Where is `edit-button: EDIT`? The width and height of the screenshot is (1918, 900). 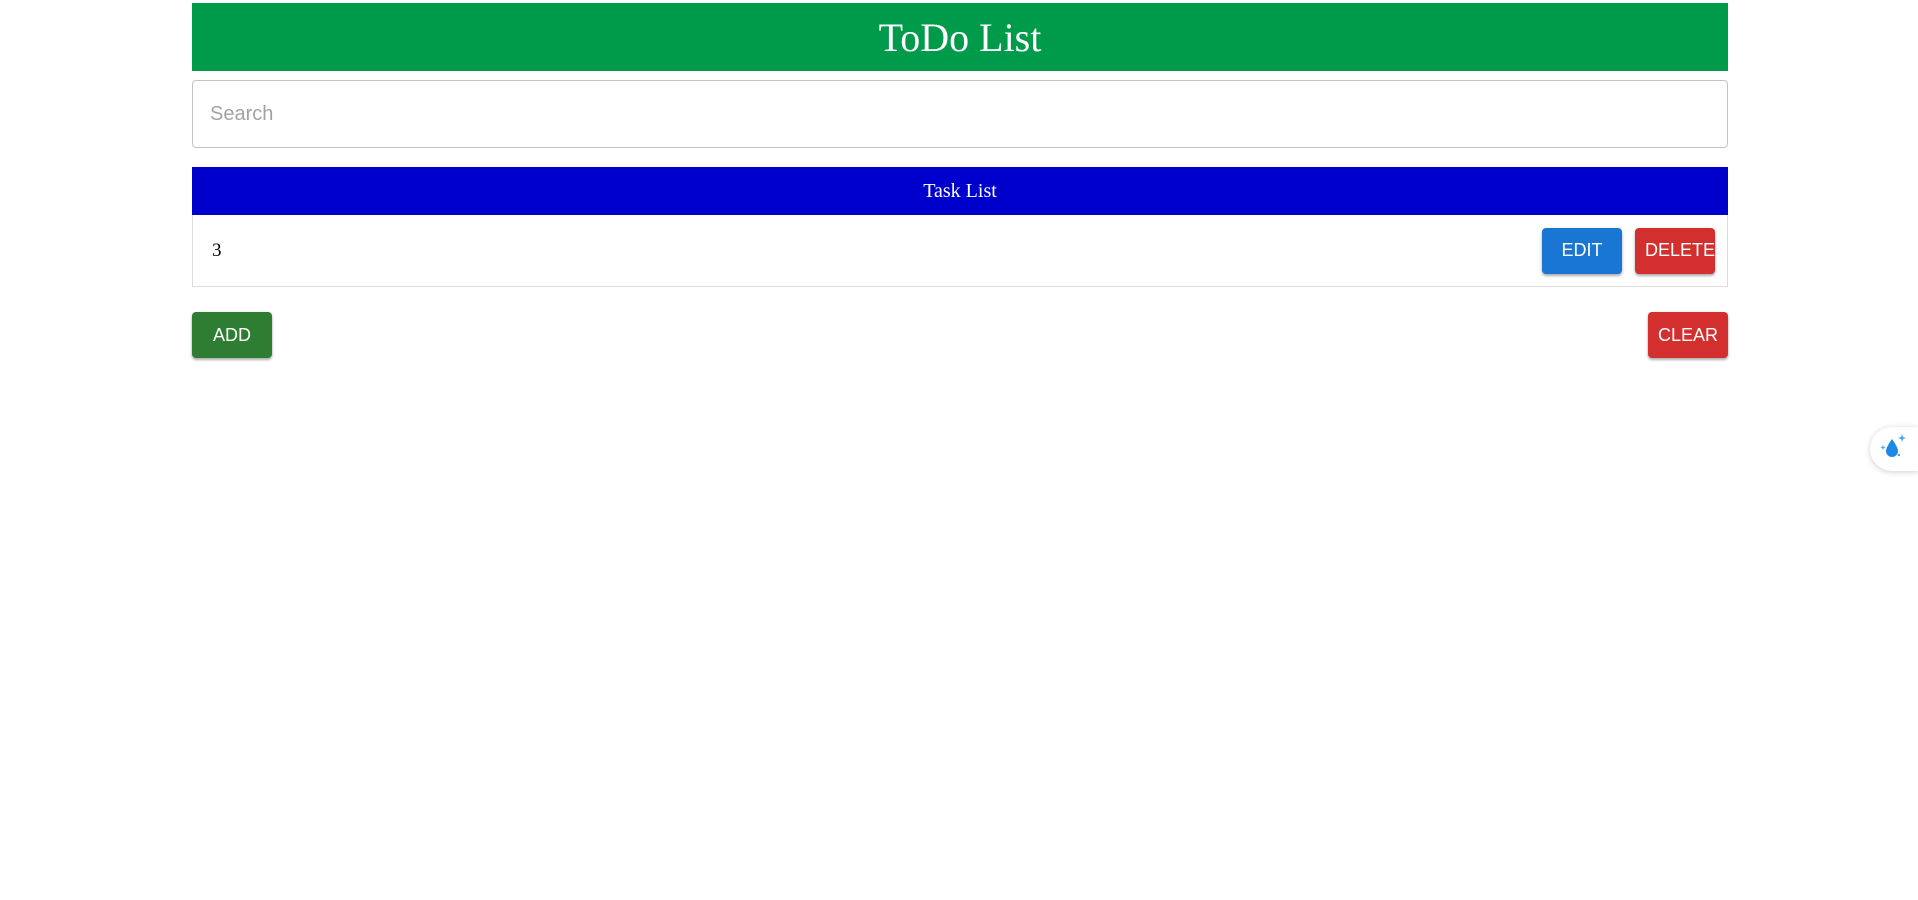 edit-button: EDIT is located at coordinates (1582, 250).